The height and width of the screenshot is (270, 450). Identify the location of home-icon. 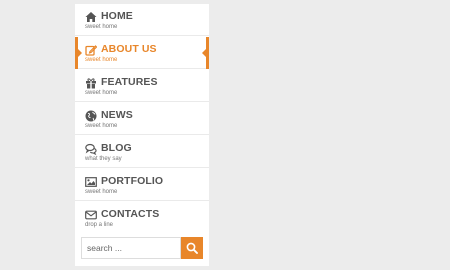
(91, 17).